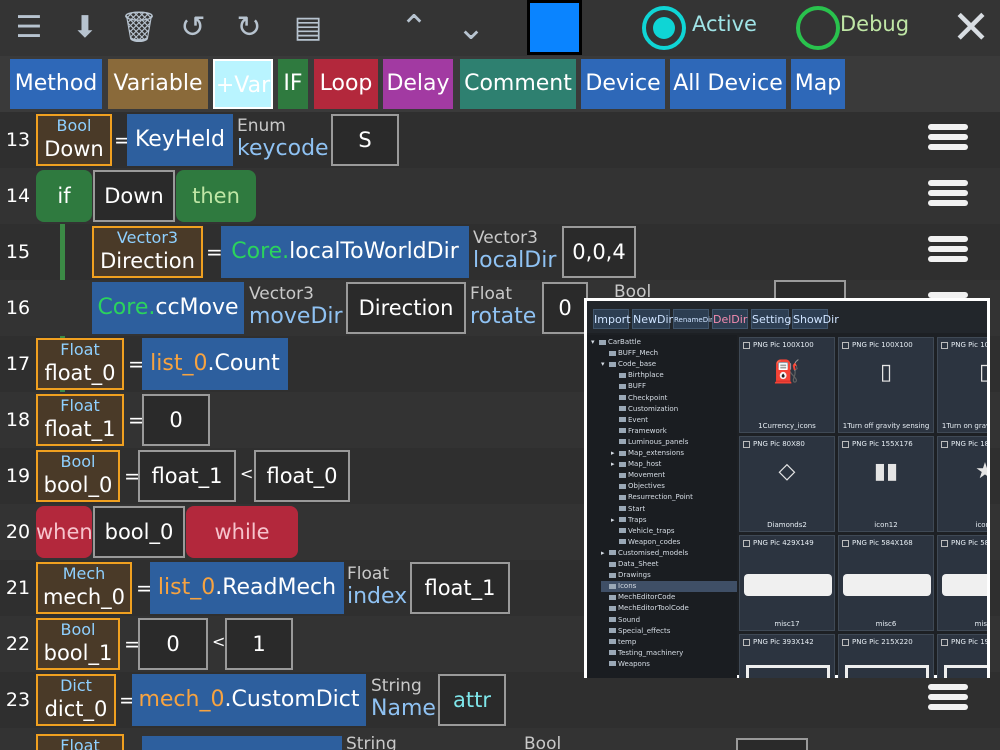 The height and width of the screenshot is (750, 1000). Describe the element at coordinates (147, 252) in the screenshot. I see `variable-box: Vector3 Direction` at that location.